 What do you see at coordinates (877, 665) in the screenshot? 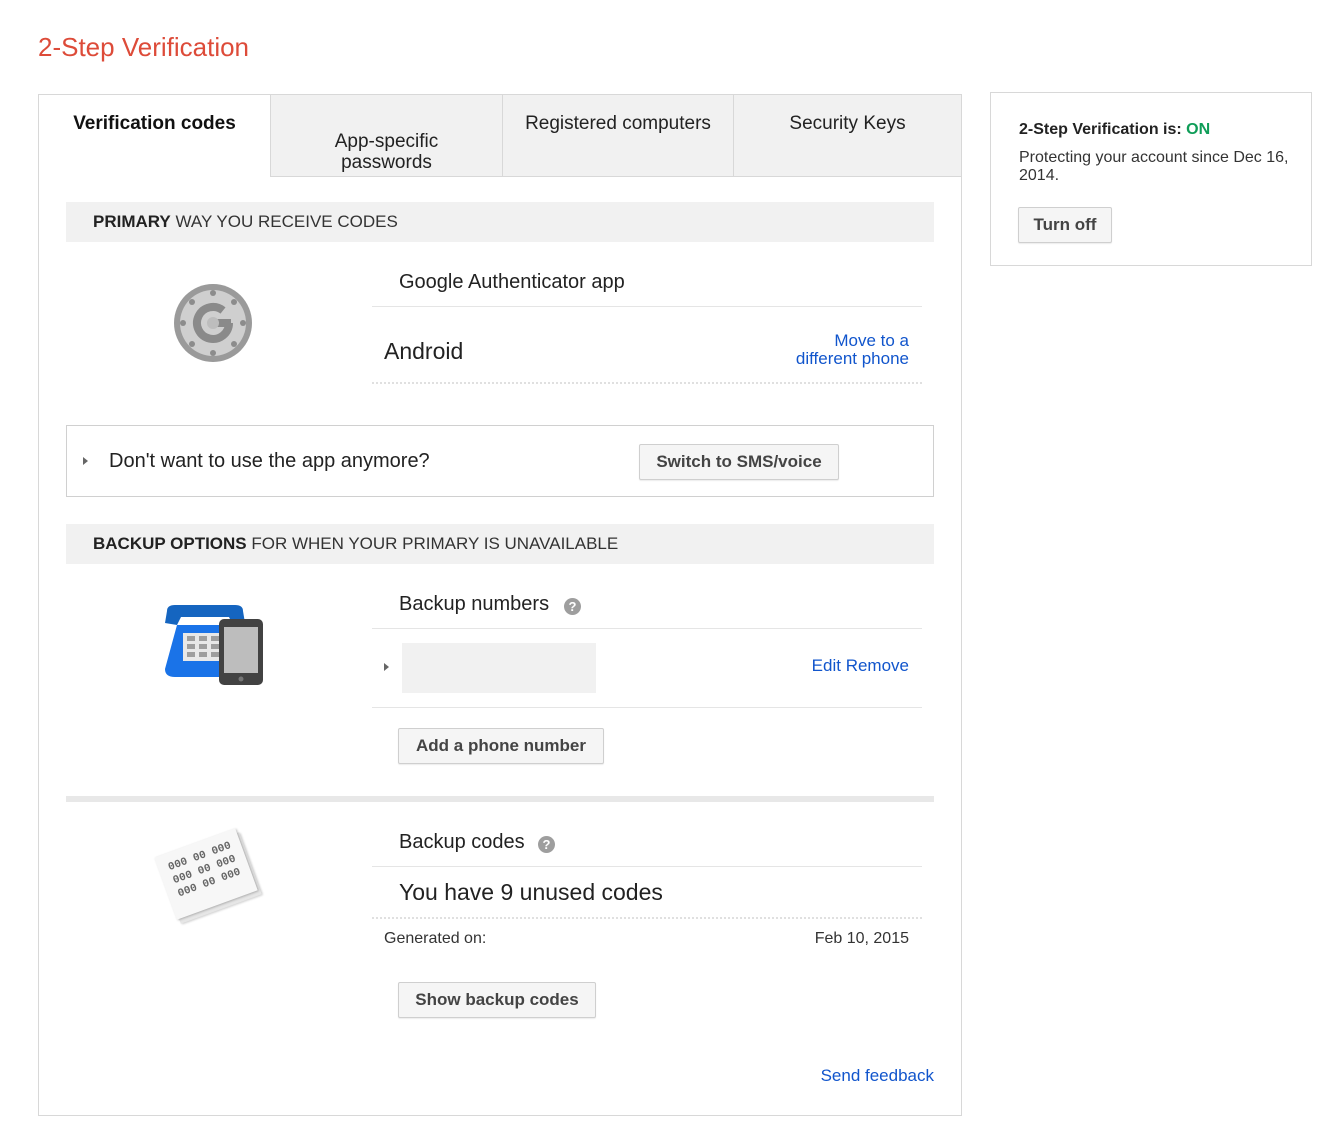
I see `remove-link: Remove` at bounding box center [877, 665].